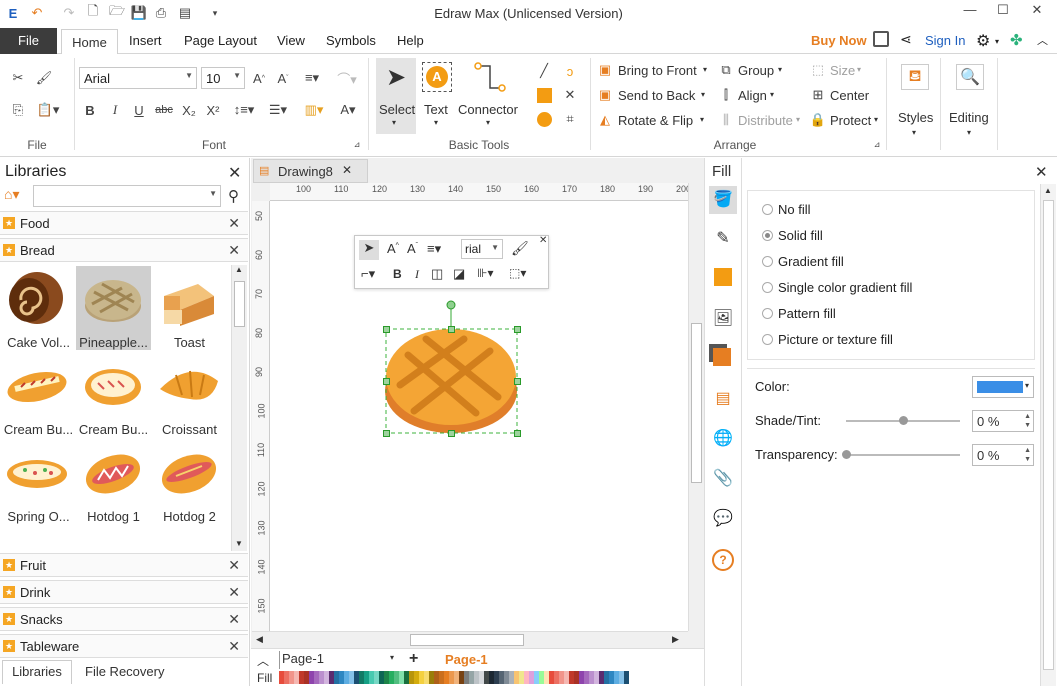  I want to click on distribute-icon: ⊪▾, so click(485, 273).